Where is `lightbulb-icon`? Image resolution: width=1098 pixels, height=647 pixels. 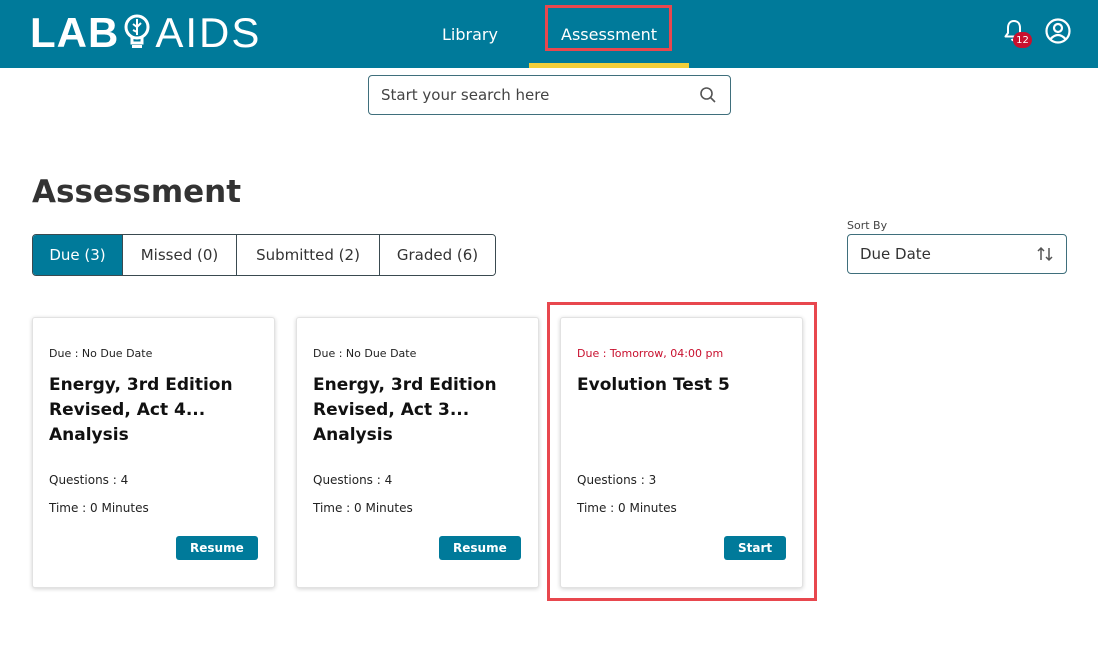 lightbulb-icon is located at coordinates (137, 31).